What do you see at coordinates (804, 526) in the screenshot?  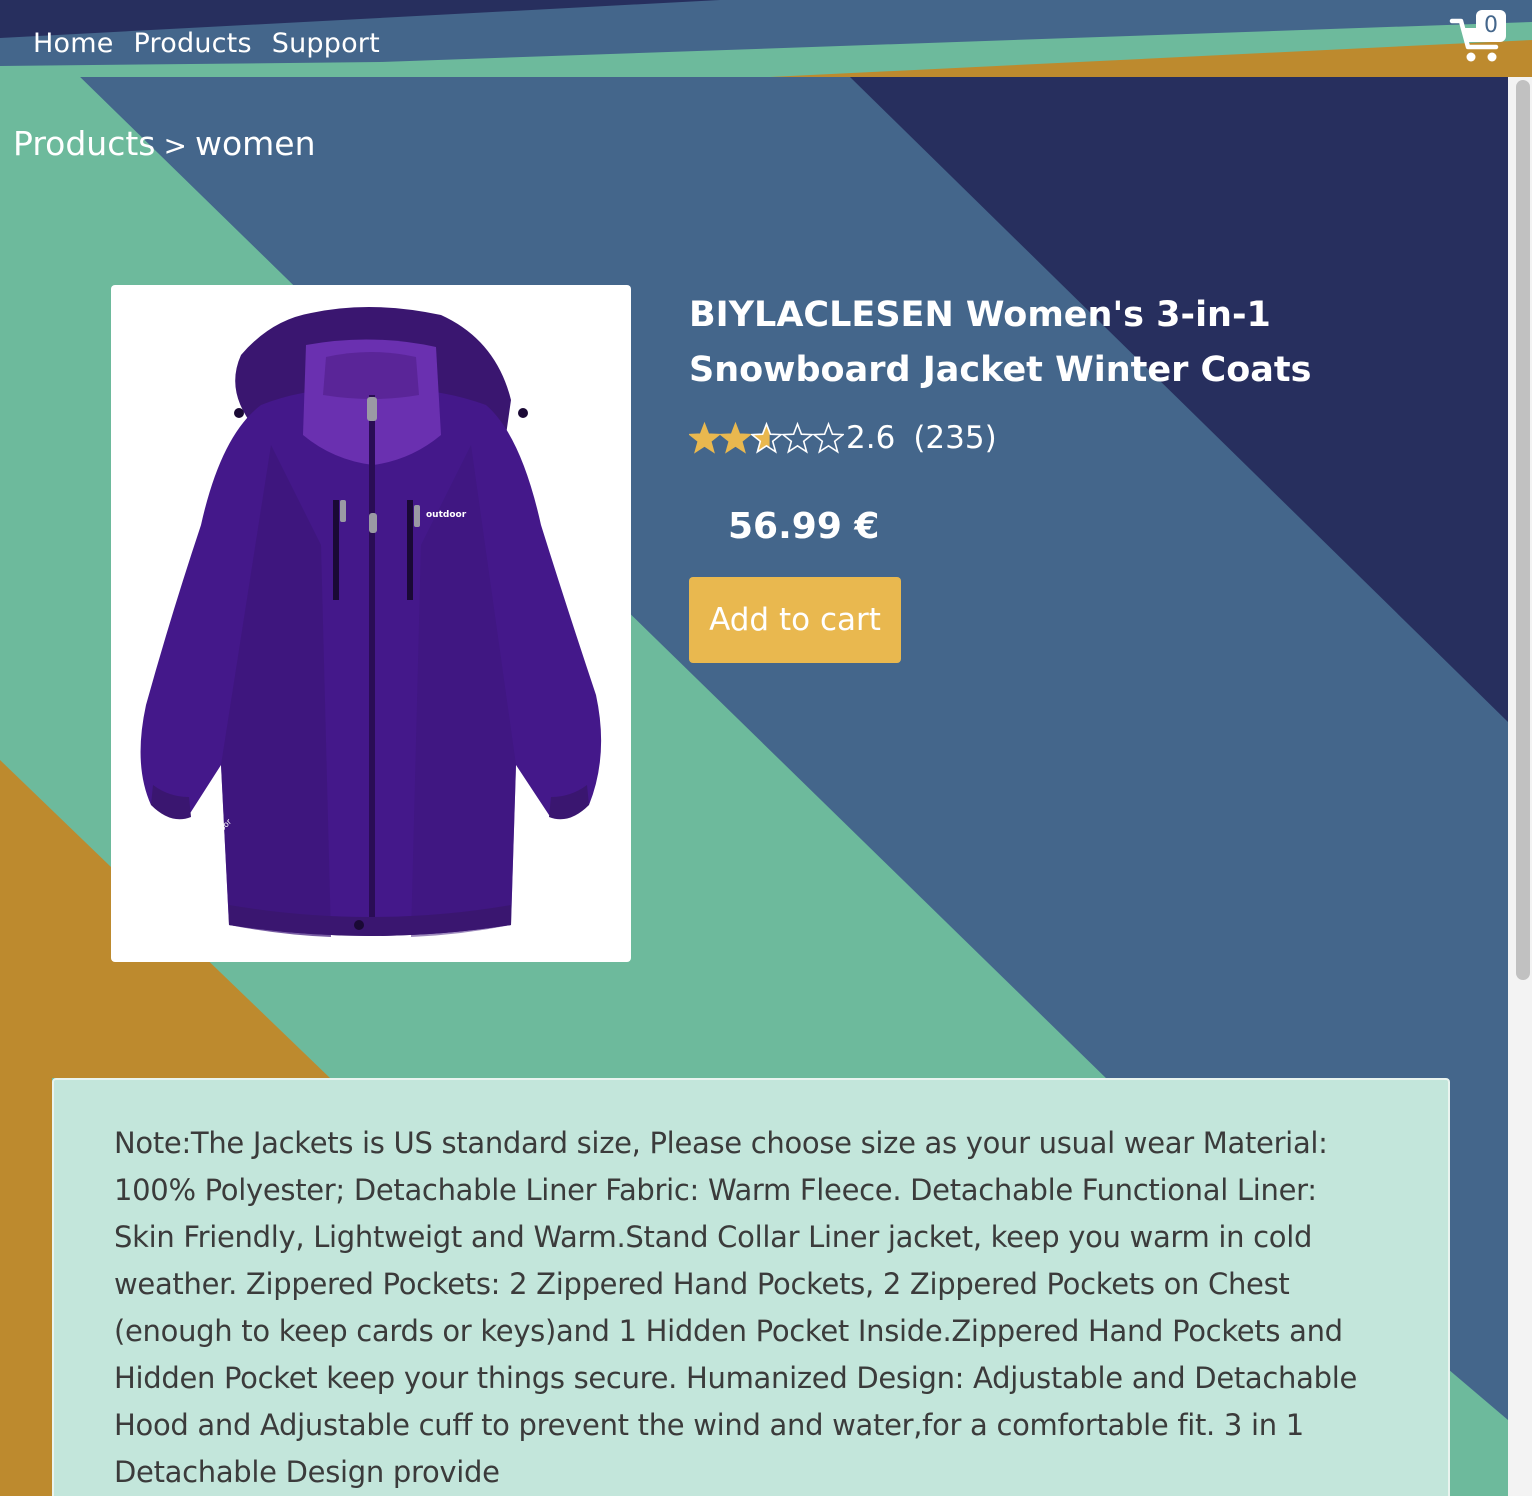 I see `product-price: 56.99 €` at bounding box center [804, 526].